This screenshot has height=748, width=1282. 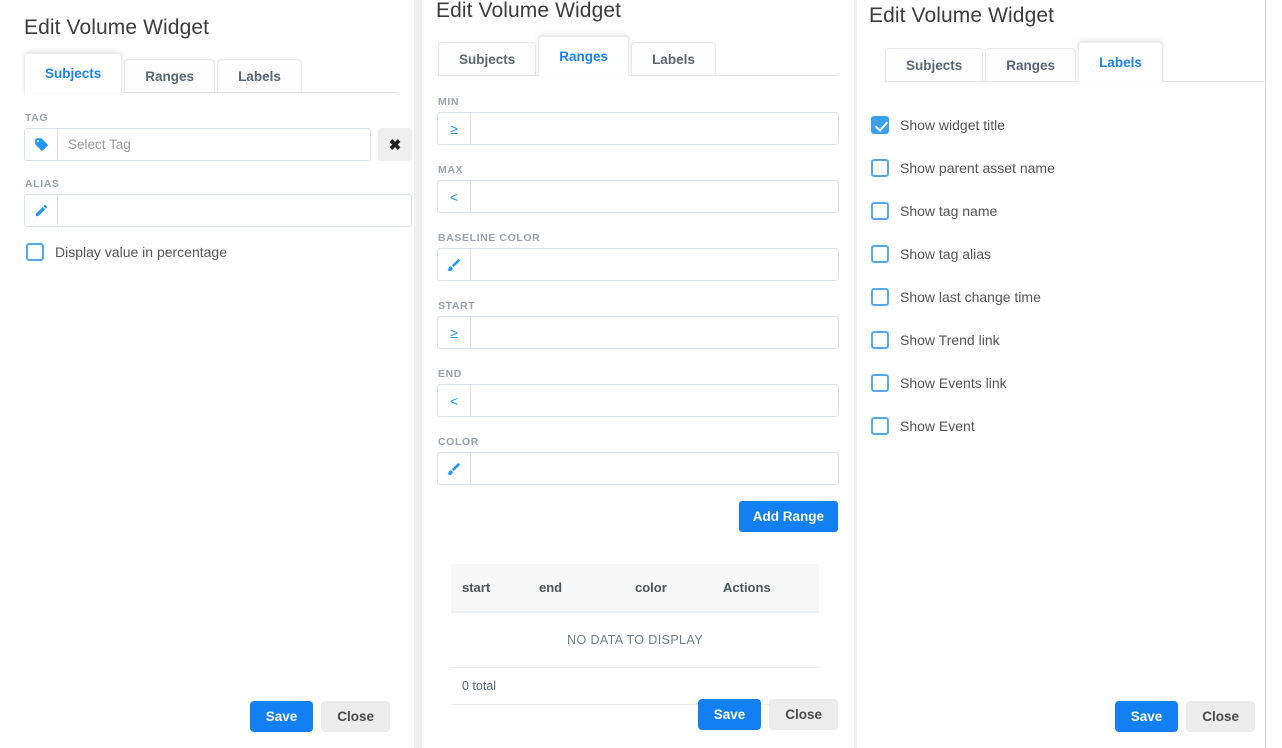 What do you see at coordinates (1061, 382) in the screenshot?
I see `checkbox-row-show-events-link: Show Events link` at bounding box center [1061, 382].